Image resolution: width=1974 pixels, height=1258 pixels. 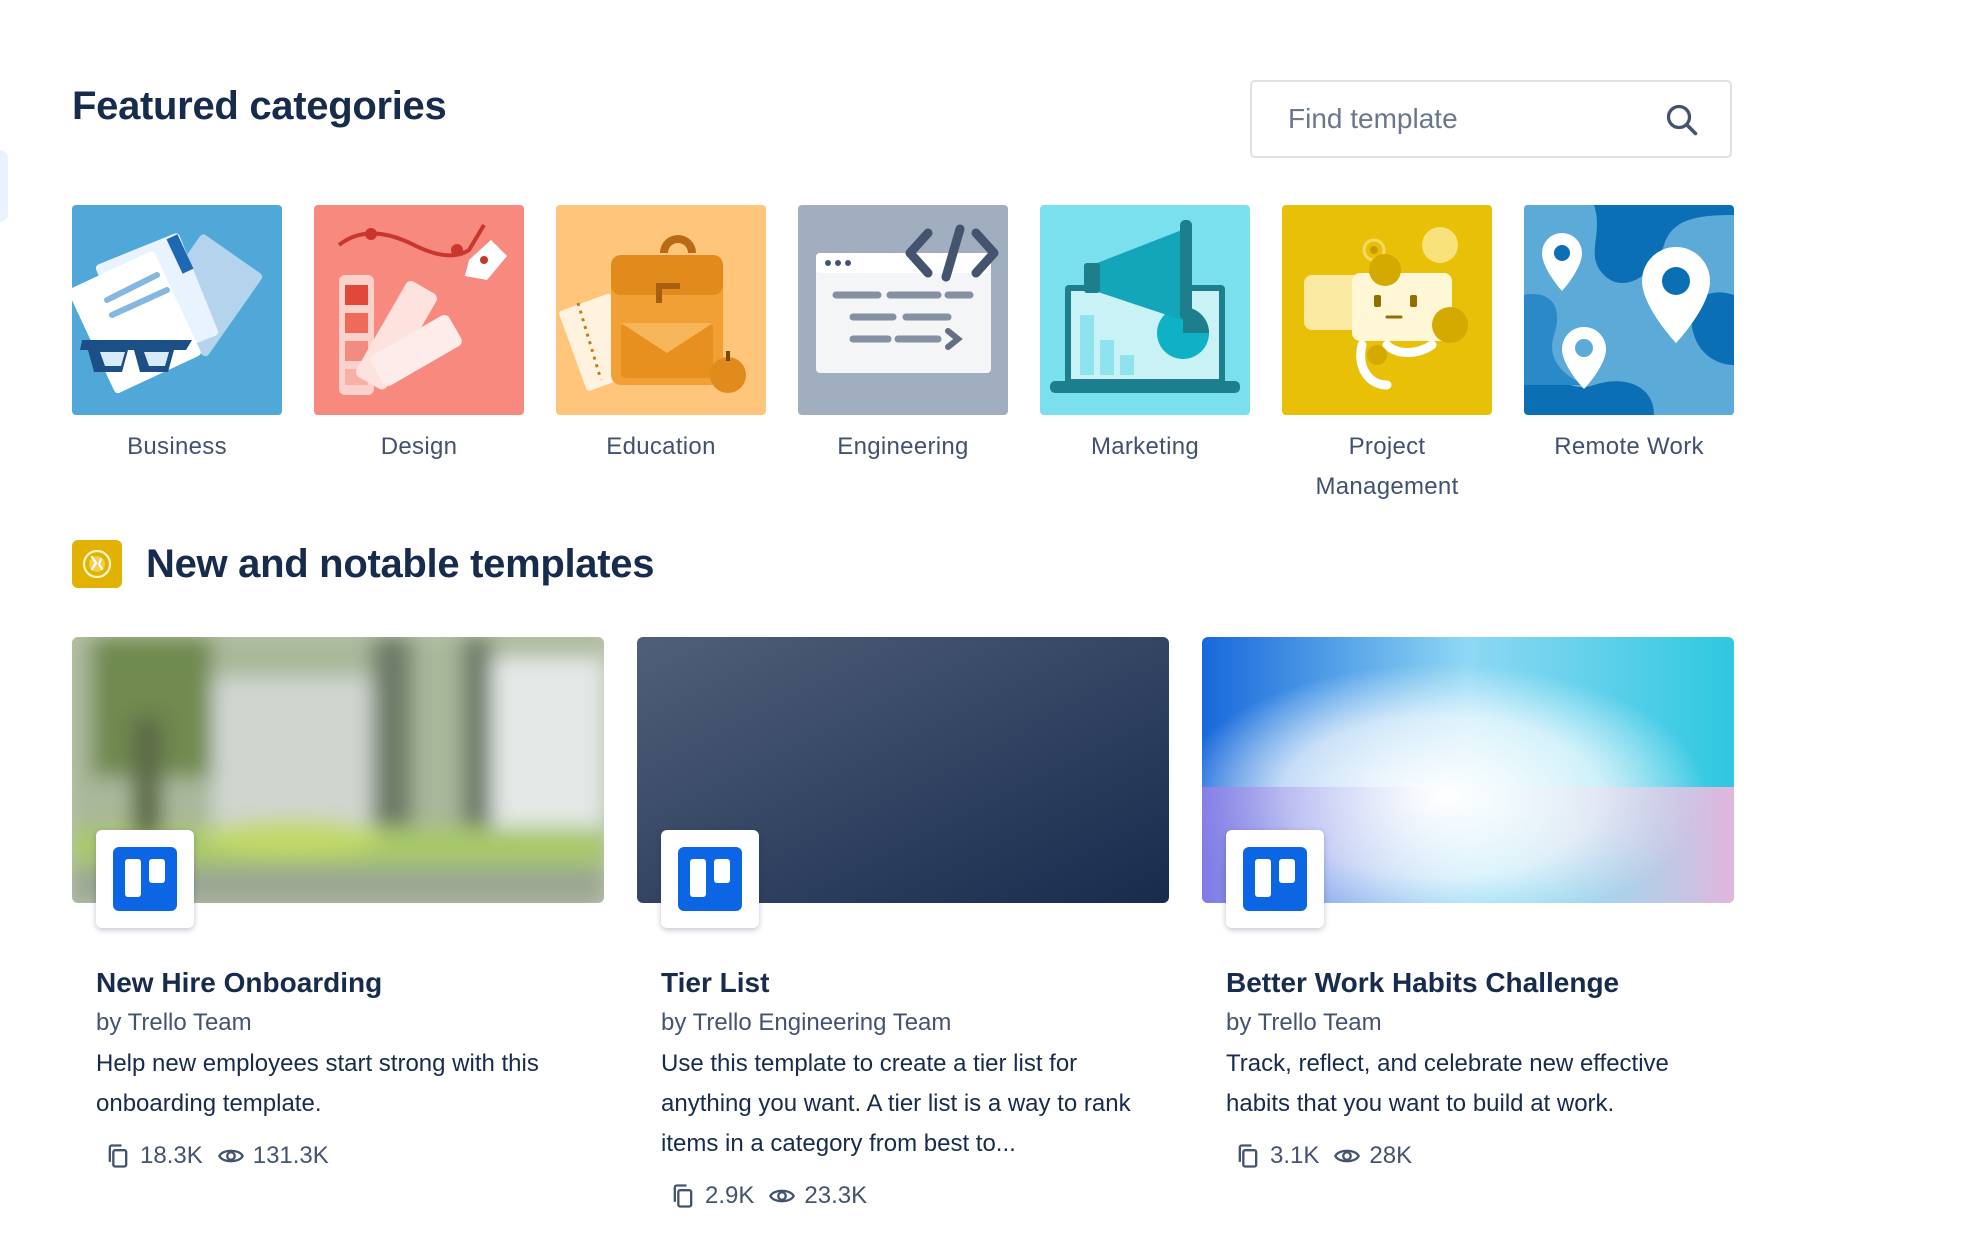 What do you see at coordinates (239, 982) in the screenshot?
I see `card-title: New Hire Onboarding` at bounding box center [239, 982].